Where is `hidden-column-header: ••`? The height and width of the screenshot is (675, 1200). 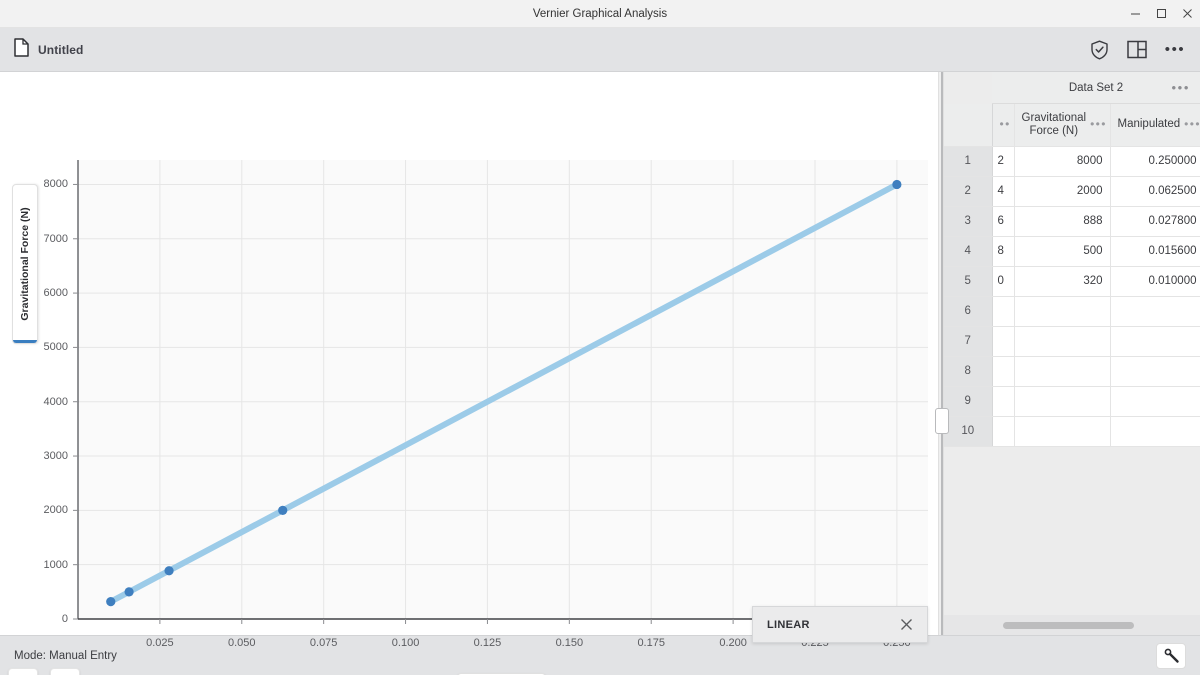 hidden-column-header: •• is located at coordinates (1003, 125).